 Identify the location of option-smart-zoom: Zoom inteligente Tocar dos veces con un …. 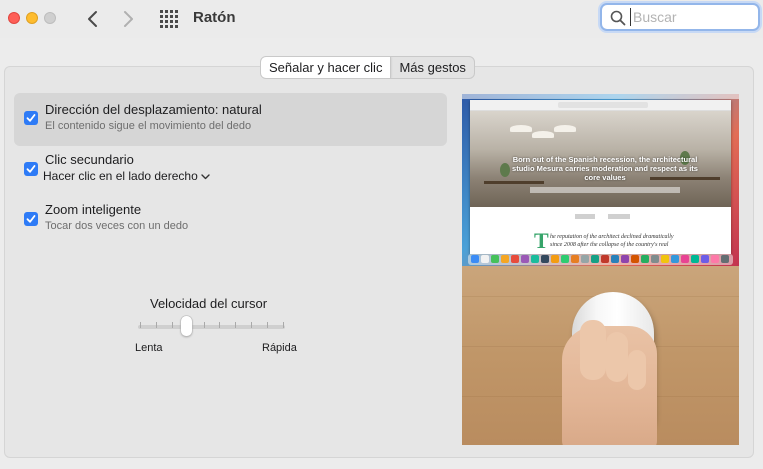
(230, 221).